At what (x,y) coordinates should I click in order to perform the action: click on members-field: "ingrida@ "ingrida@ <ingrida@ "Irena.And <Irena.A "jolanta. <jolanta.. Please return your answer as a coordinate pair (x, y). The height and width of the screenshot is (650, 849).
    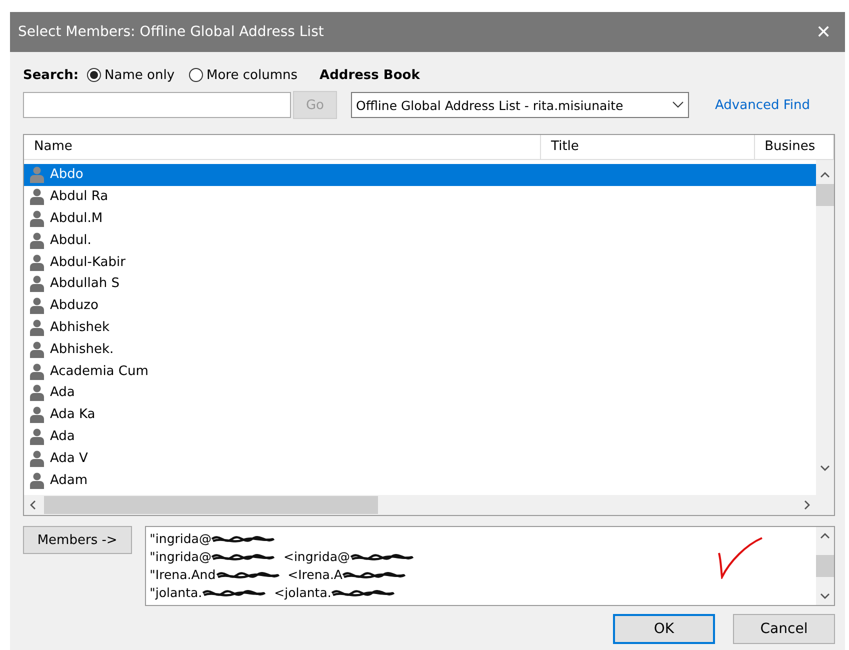
    Looking at the image, I should click on (489, 566).